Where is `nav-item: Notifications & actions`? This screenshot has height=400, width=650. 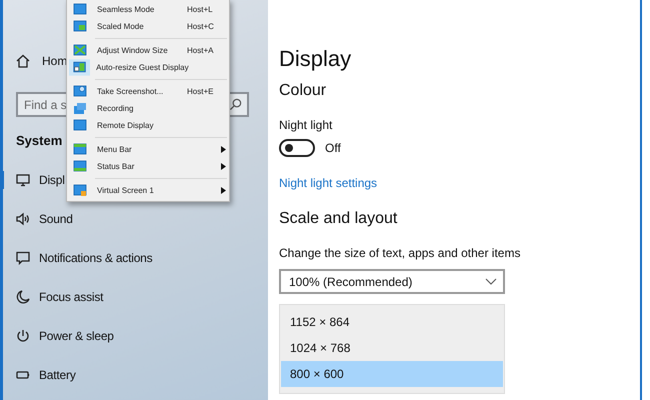
nav-item: Notifications & actions is located at coordinates (95, 257).